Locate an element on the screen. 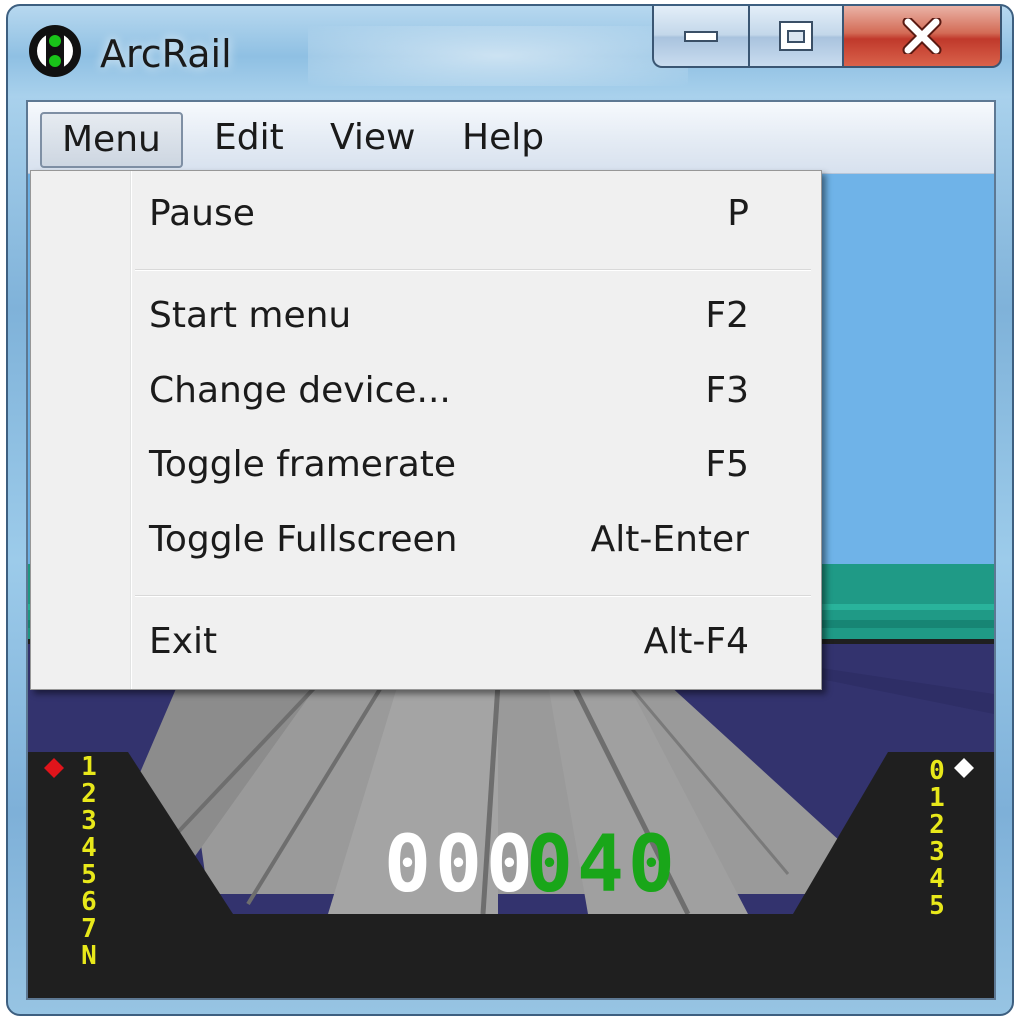 The image size is (1020, 1020). hud-right-gauge: 012345 is located at coordinates (937, 839).